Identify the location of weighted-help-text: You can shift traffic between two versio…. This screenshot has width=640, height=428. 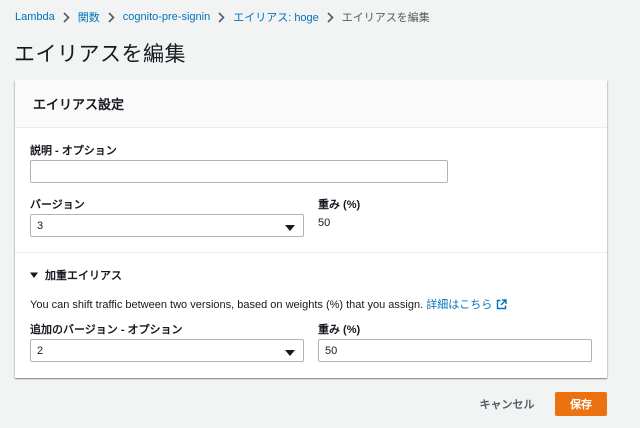
(227, 305).